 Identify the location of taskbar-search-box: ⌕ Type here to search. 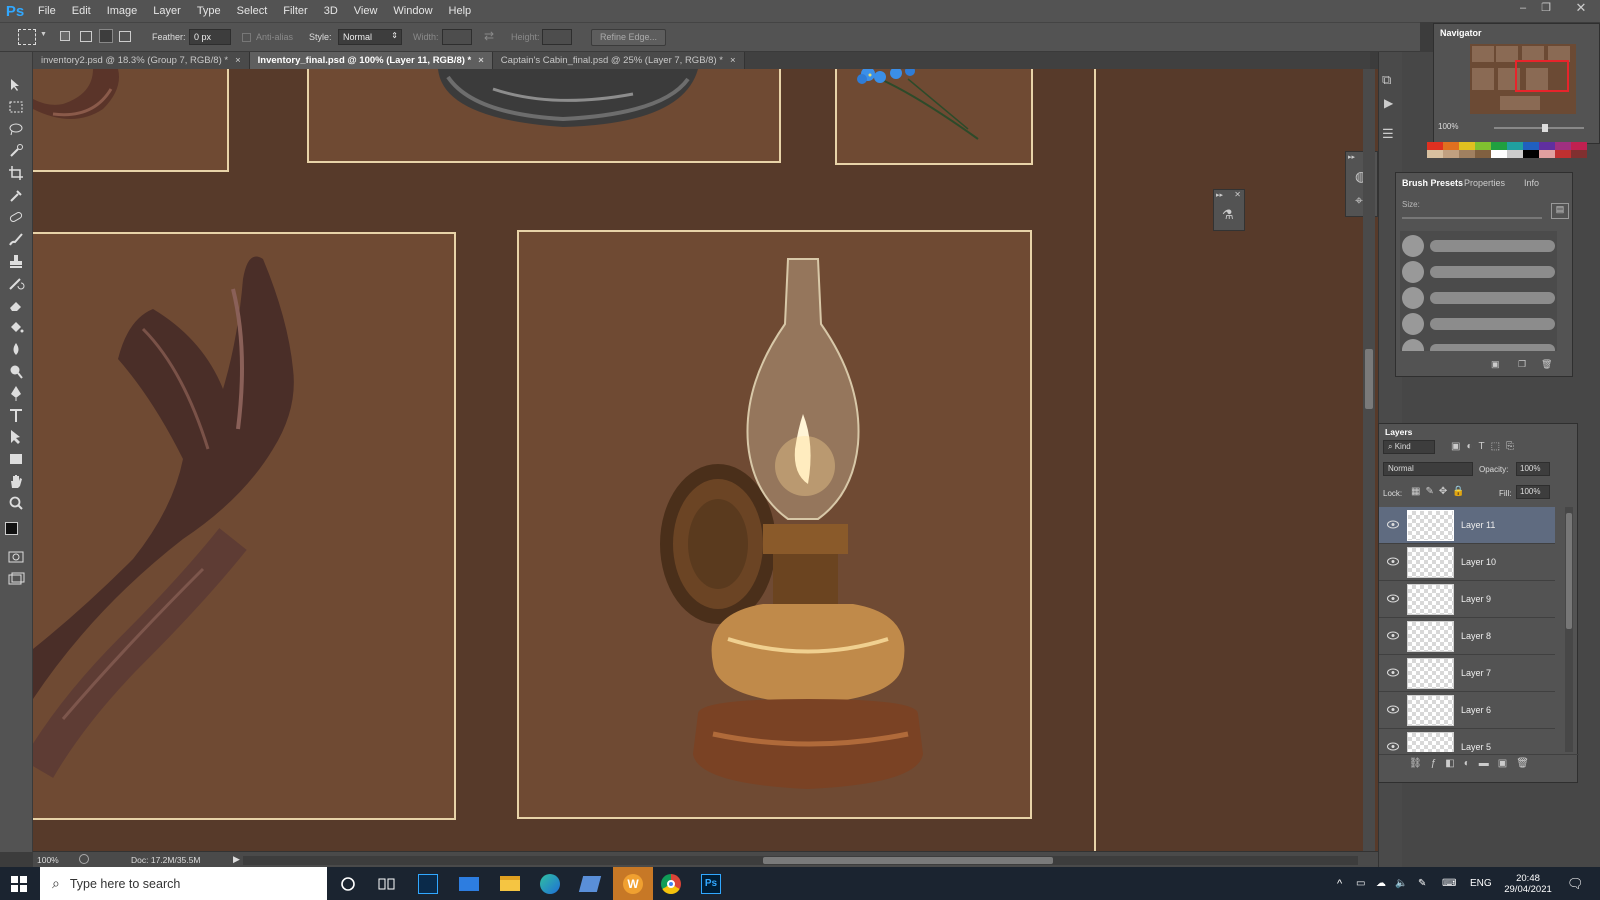
(183, 883).